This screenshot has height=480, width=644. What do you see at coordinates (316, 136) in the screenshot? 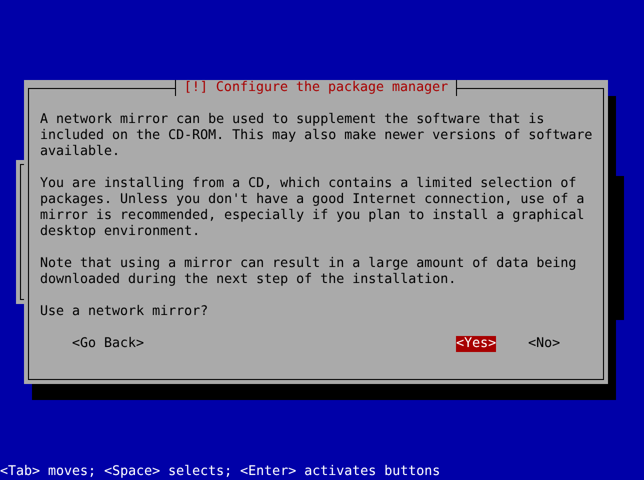
I see `message-paragraph: A network mirror can be used to supplement the software that is included on the CD-ROM. This may also make newer versions of software available.` at bounding box center [316, 136].